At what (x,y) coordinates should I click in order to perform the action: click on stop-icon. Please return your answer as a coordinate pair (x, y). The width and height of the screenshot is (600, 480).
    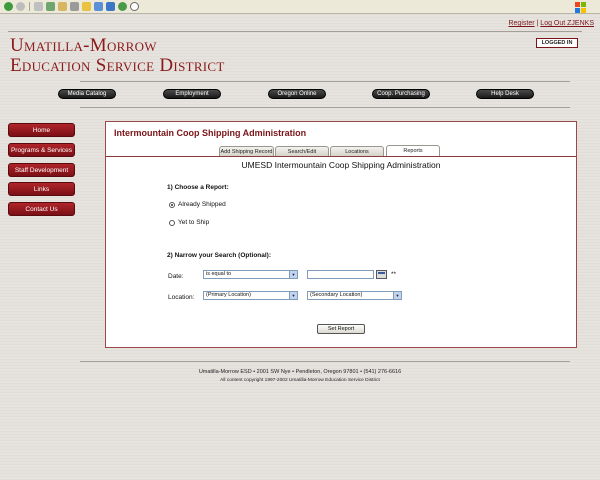
    Looking at the image, I should click on (38, 6).